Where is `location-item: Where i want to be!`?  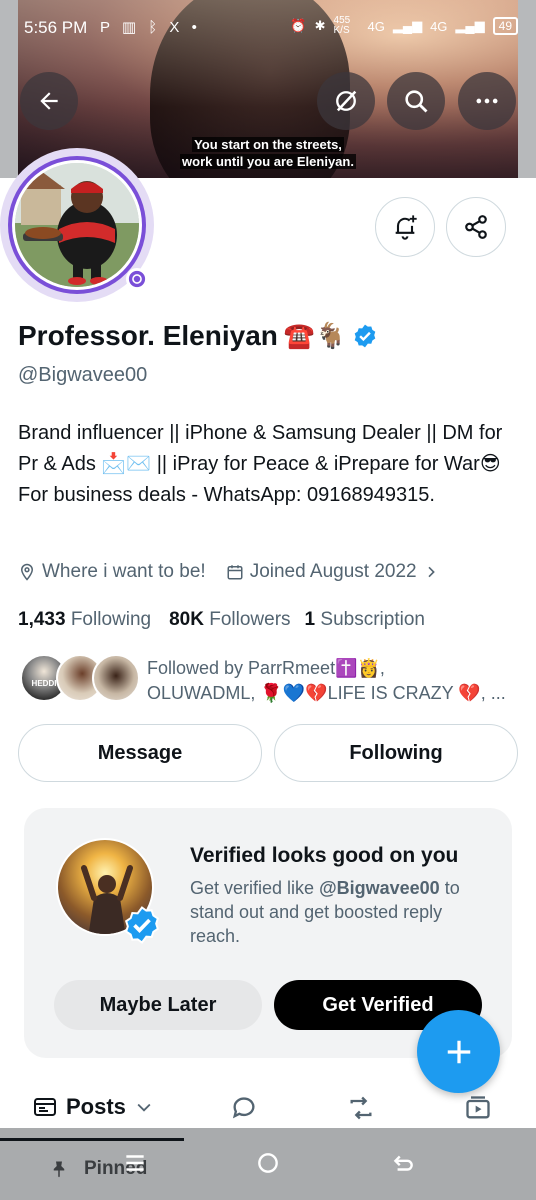 location-item: Where i want to be! is located at coordinates (112, 572).